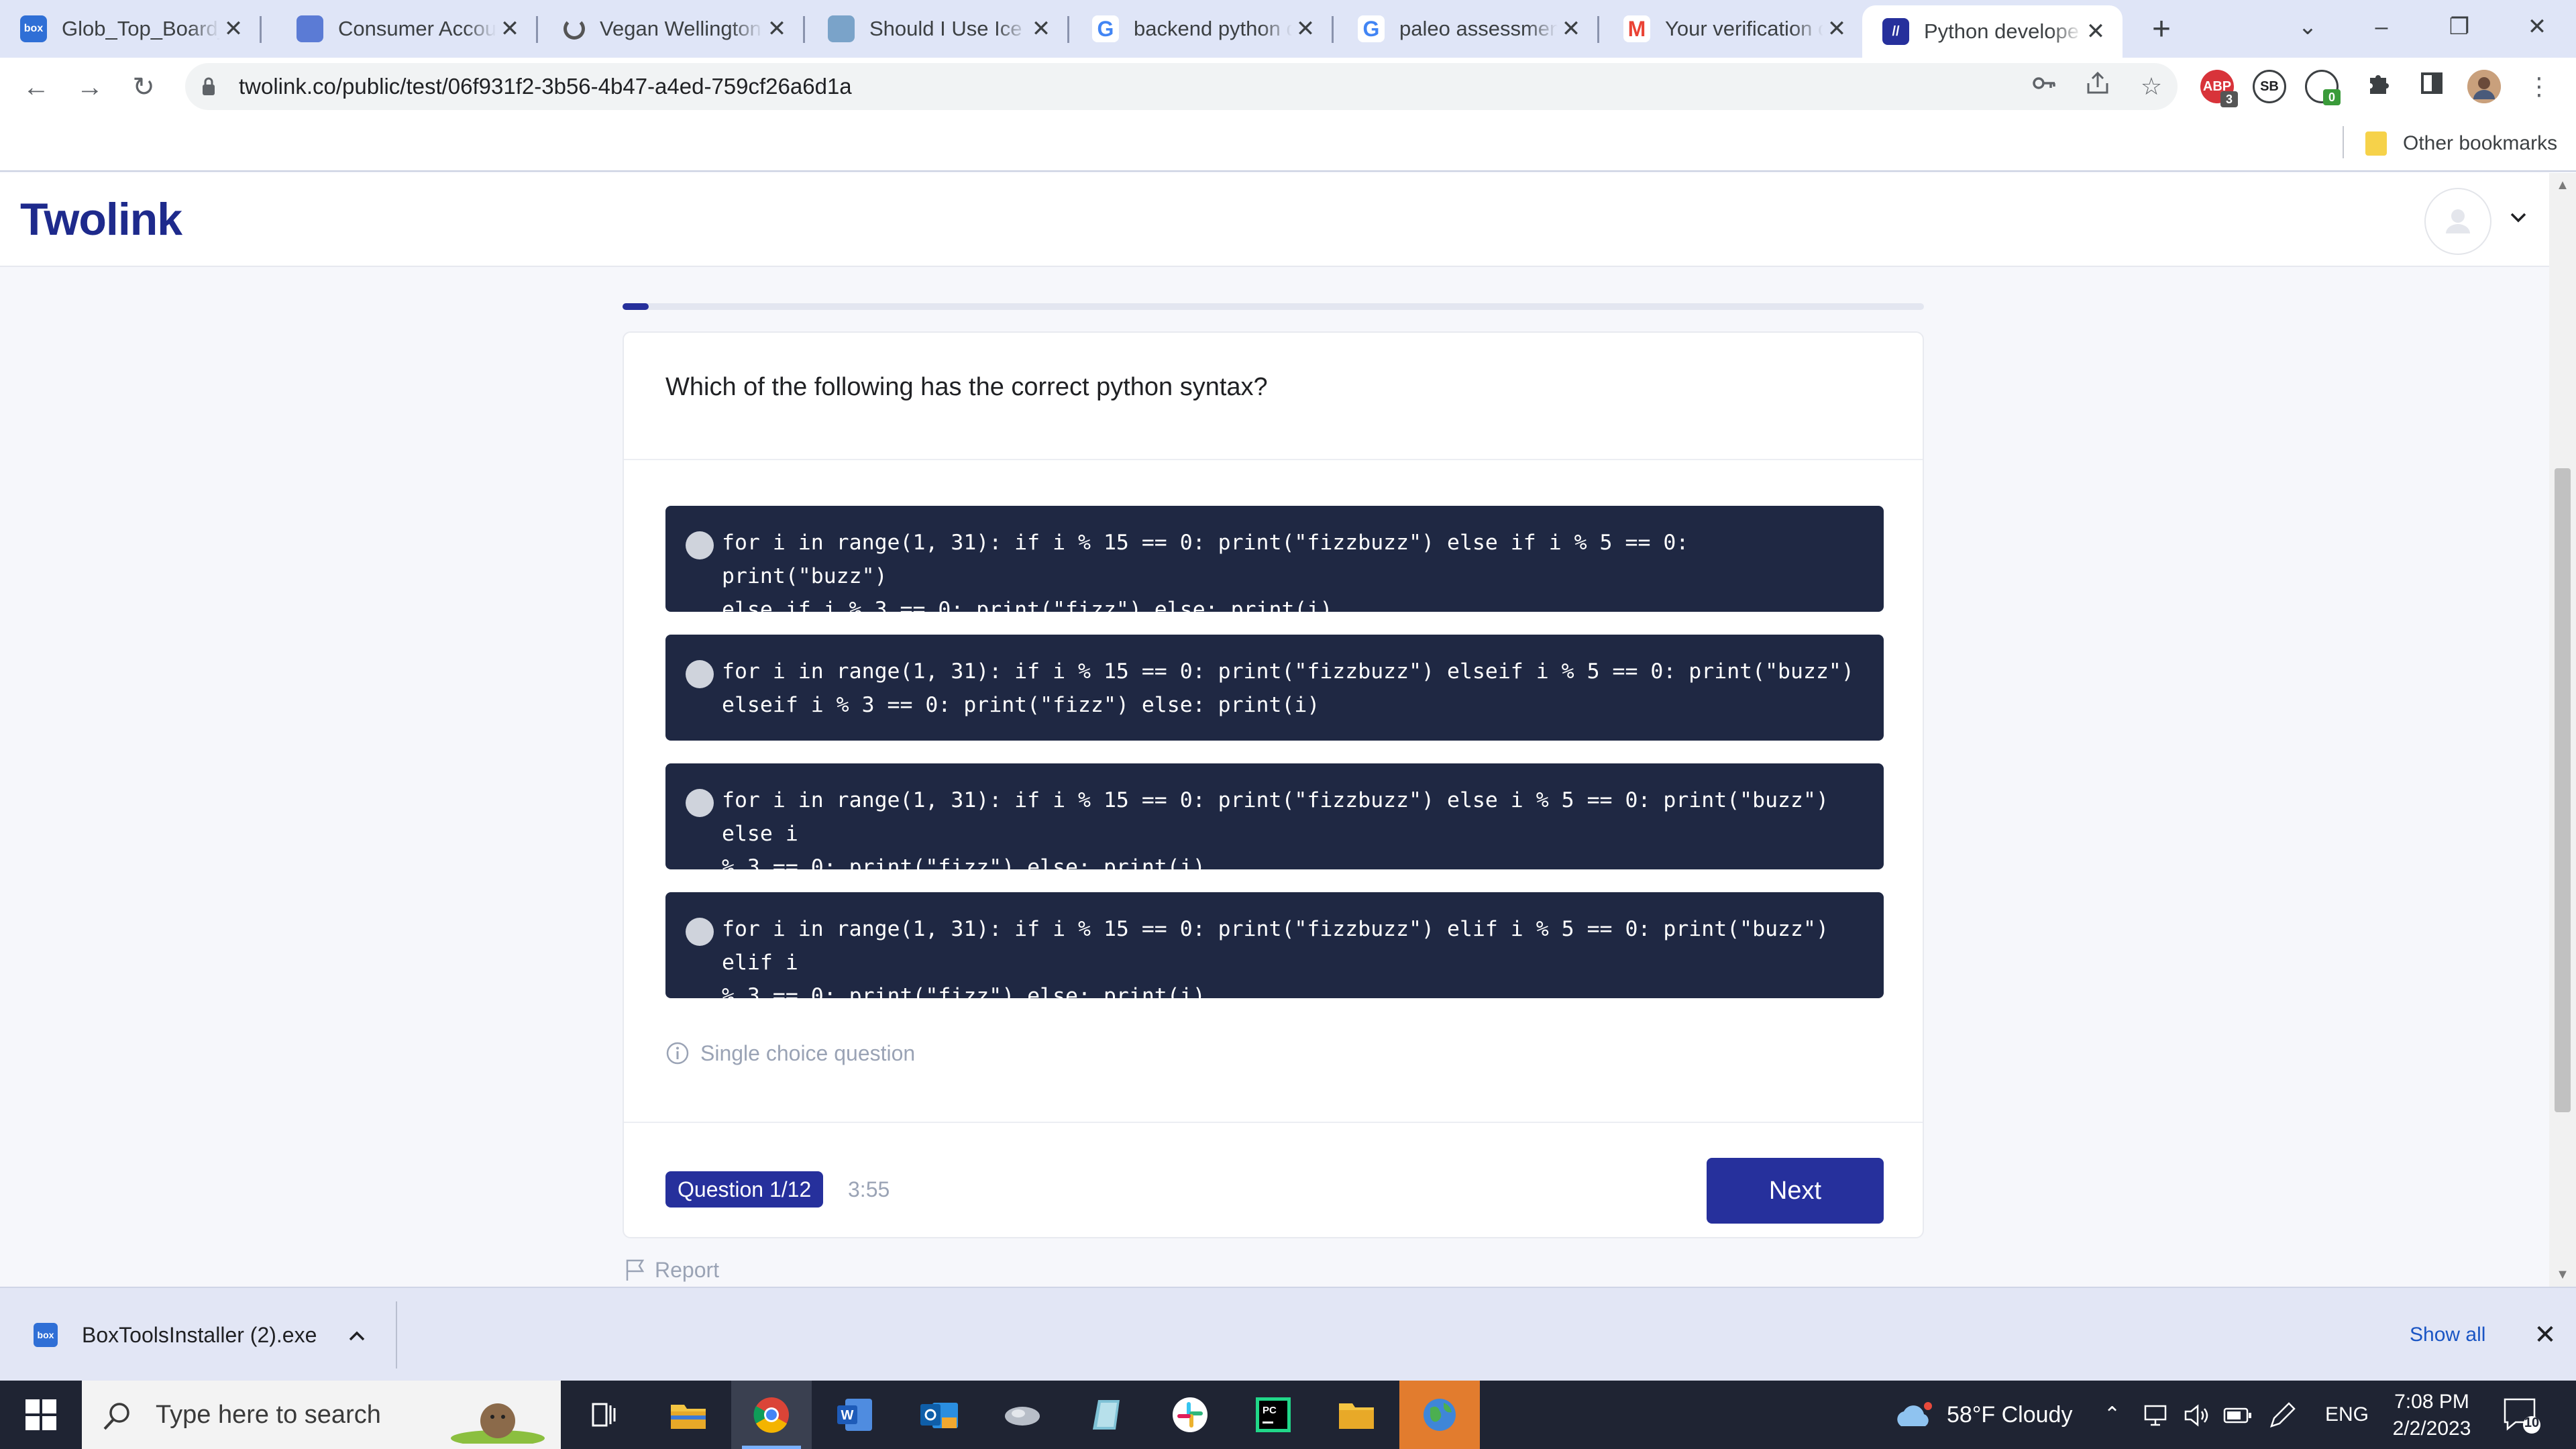  I want to click on question-type-hint: Single choice question, so click(790, 1053).